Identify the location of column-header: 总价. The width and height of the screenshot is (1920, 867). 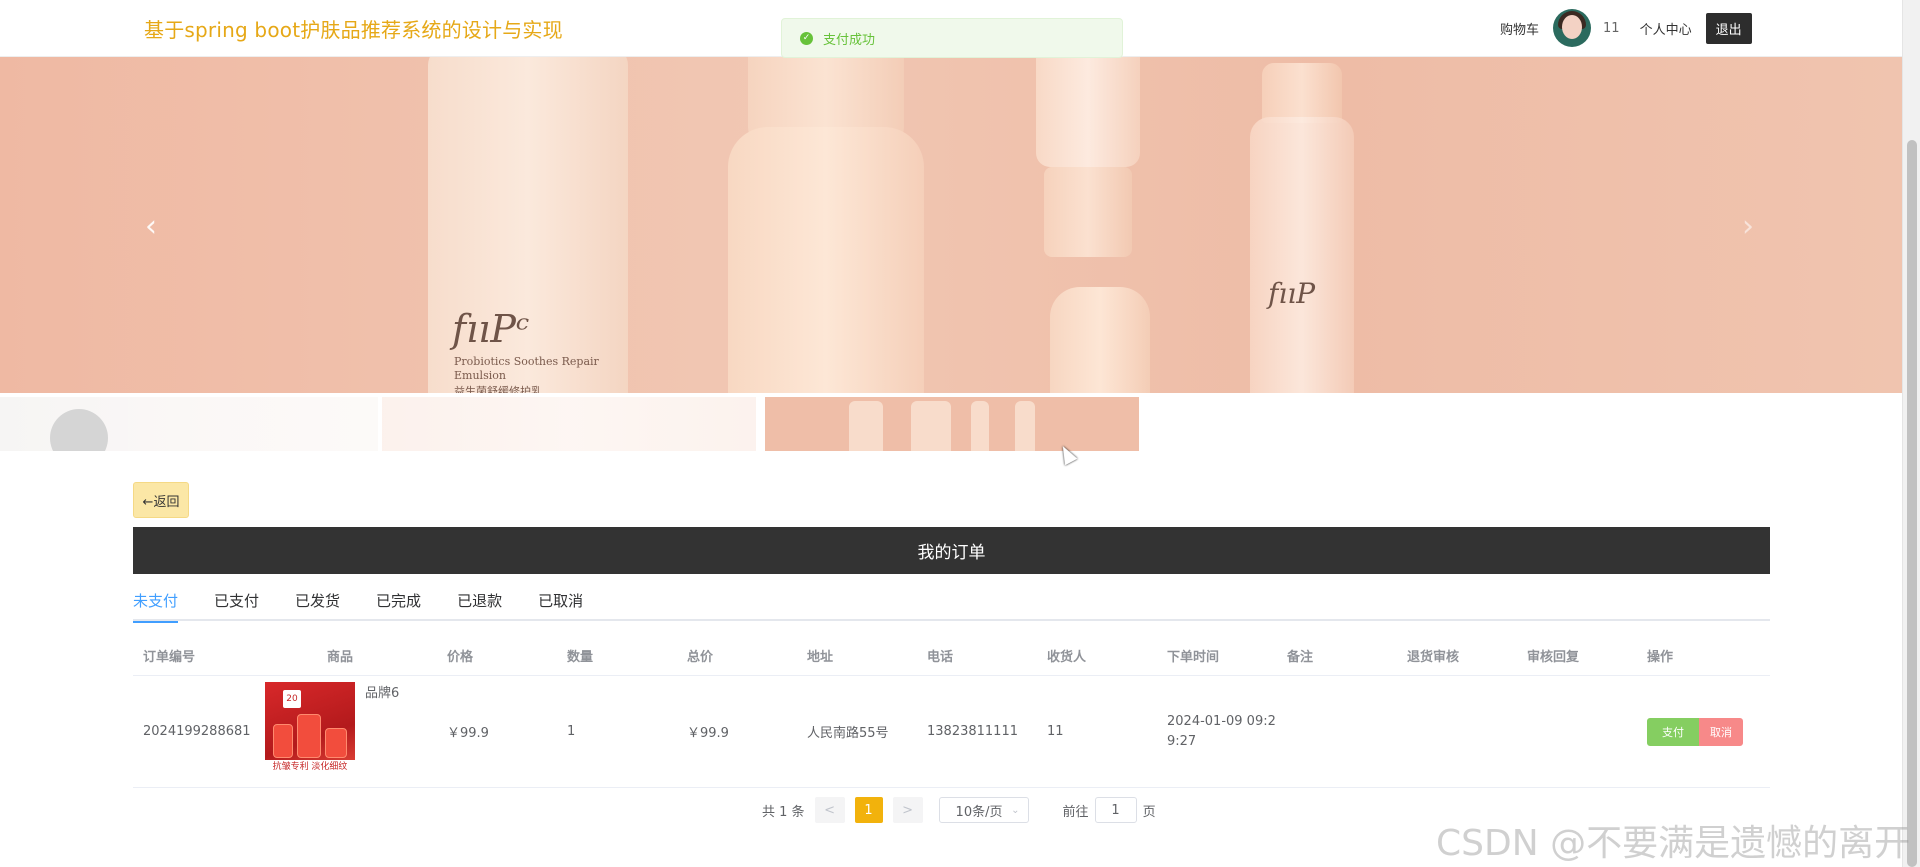
(700, 657).